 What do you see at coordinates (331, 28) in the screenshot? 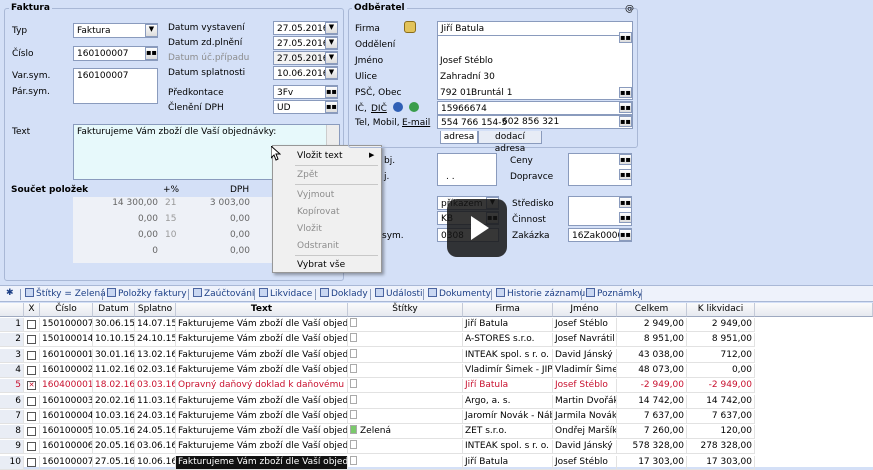
I see `datum-vystaveni-dropdown: ▼` at bounding box center [331, 28].